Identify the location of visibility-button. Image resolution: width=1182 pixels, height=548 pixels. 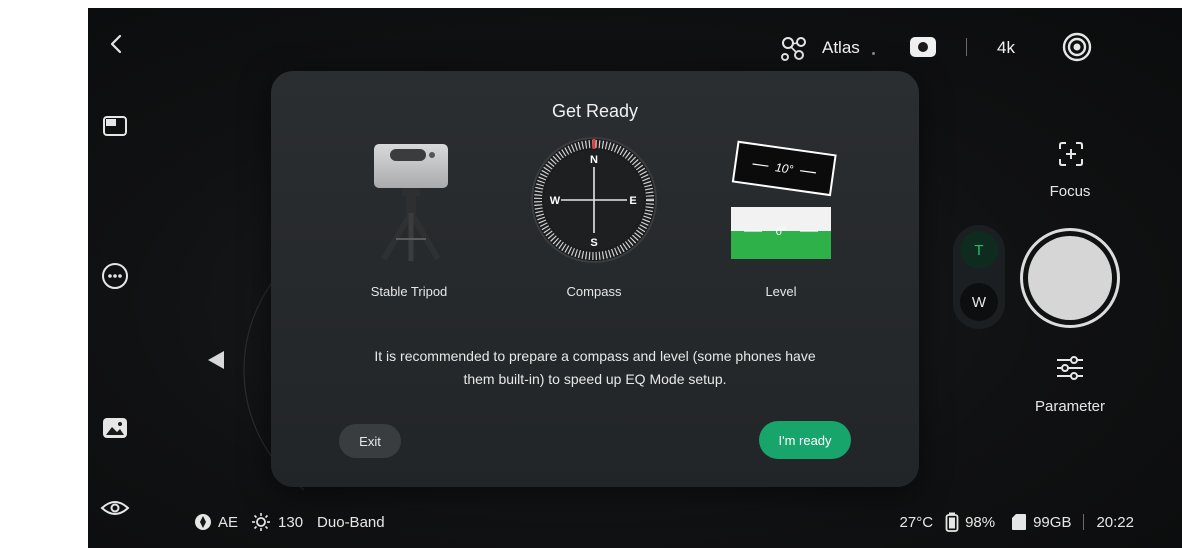
(115, 508).